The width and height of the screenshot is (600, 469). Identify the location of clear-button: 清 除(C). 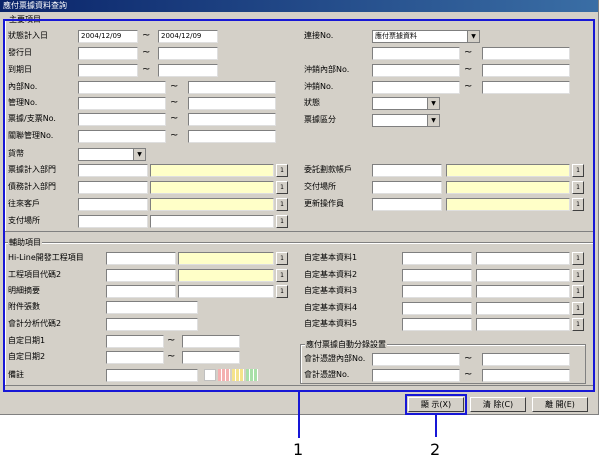
(498, 404).